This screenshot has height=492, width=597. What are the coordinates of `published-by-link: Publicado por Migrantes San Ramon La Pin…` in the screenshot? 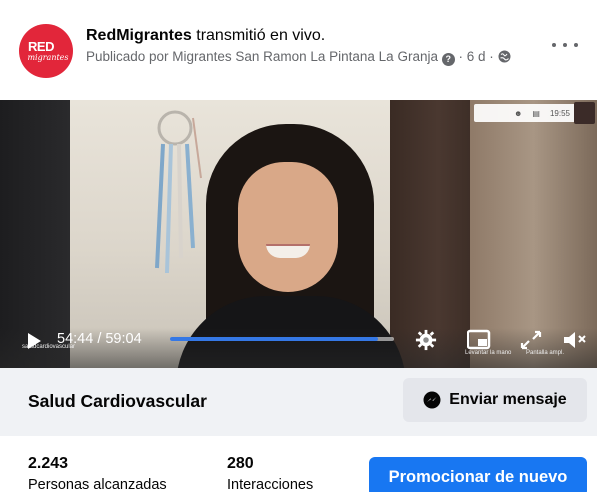 It's located at (262, 56).